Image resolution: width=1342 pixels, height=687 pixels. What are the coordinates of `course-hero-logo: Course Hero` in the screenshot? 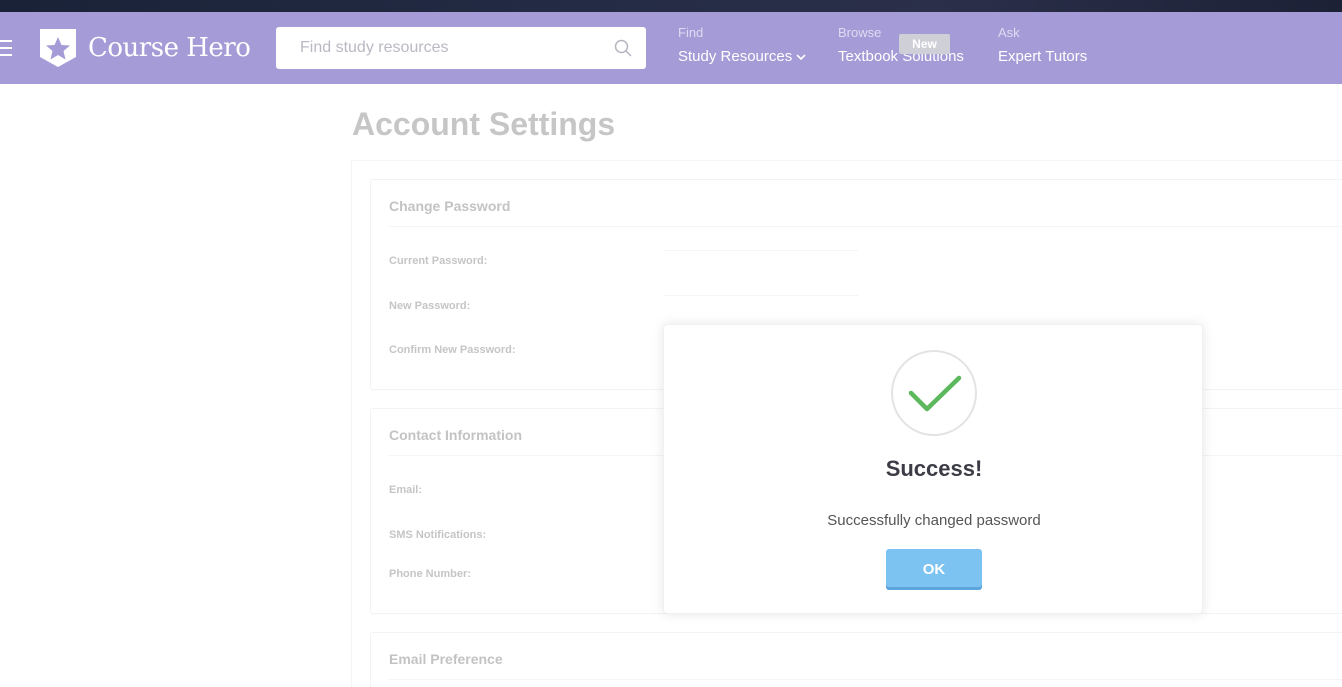 It's located at (144, 48).